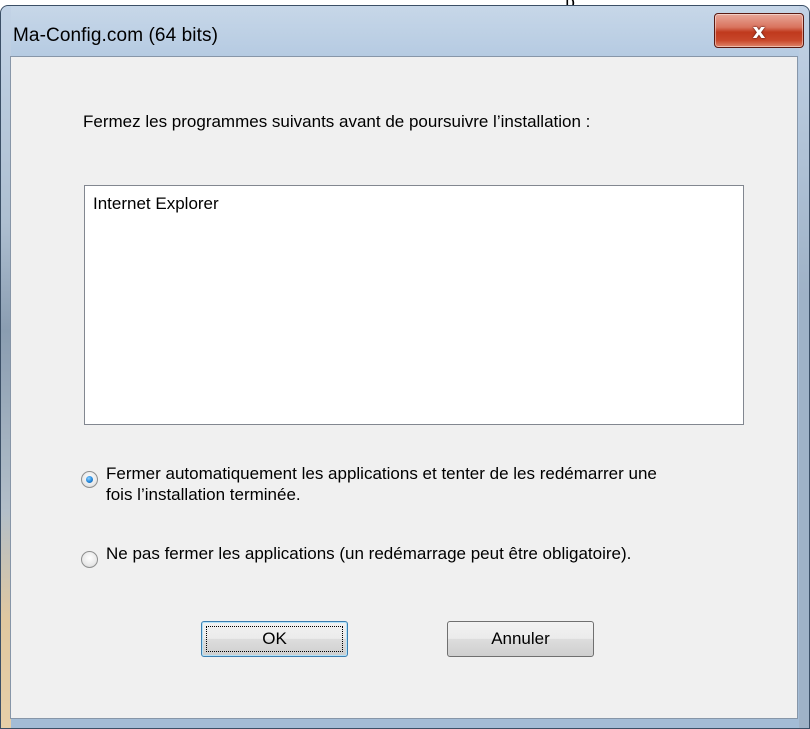 This screenshot has height=729, width=810. I want to click on ok-button: OK, so click(274, 639).